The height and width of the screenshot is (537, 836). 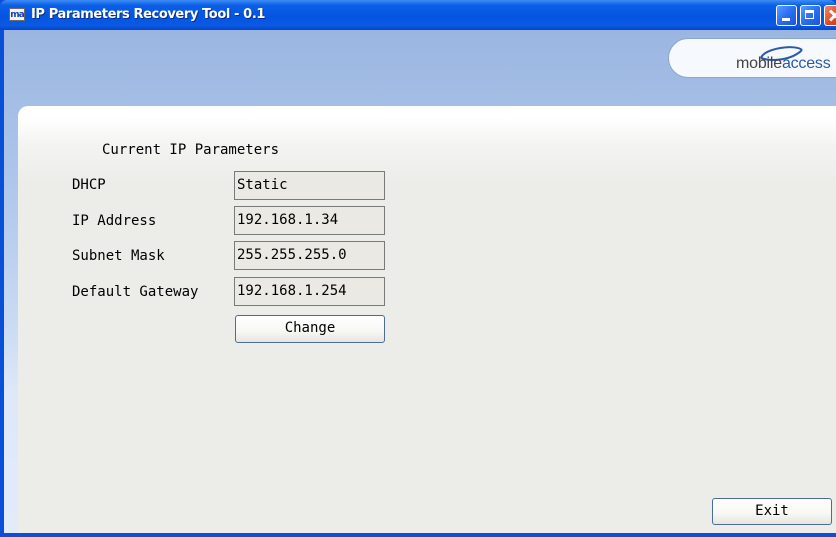 What do you see at coordinates (118, 256) in the screenshot?
I see `subnet-mask-label: Subnet Mask` at bounding box center [118, 256].